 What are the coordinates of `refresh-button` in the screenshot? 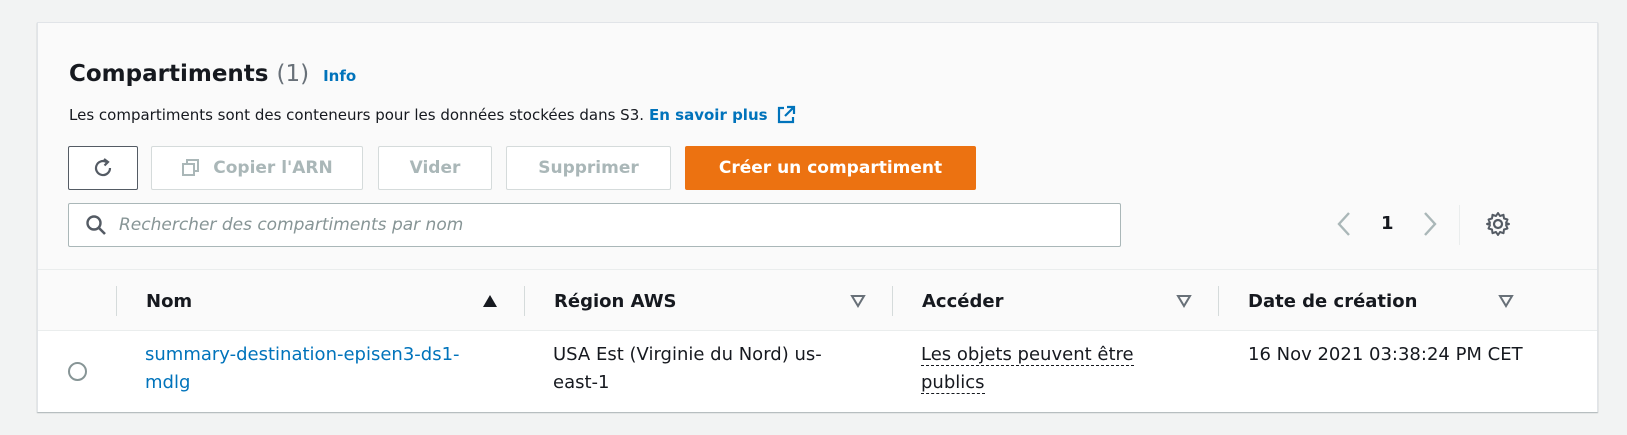 It's located at (103, 168).